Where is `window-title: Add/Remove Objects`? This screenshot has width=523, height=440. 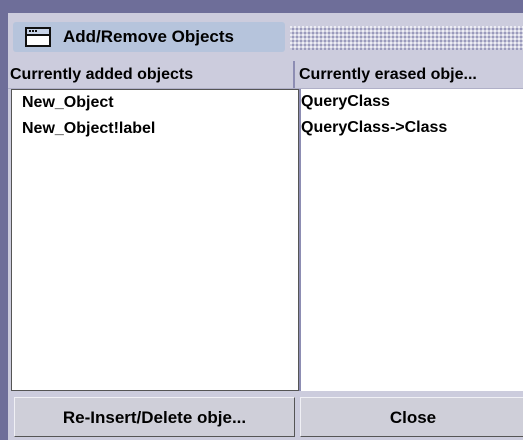
window-title: Add/Remove Objects is located at coordinates (148, 36).